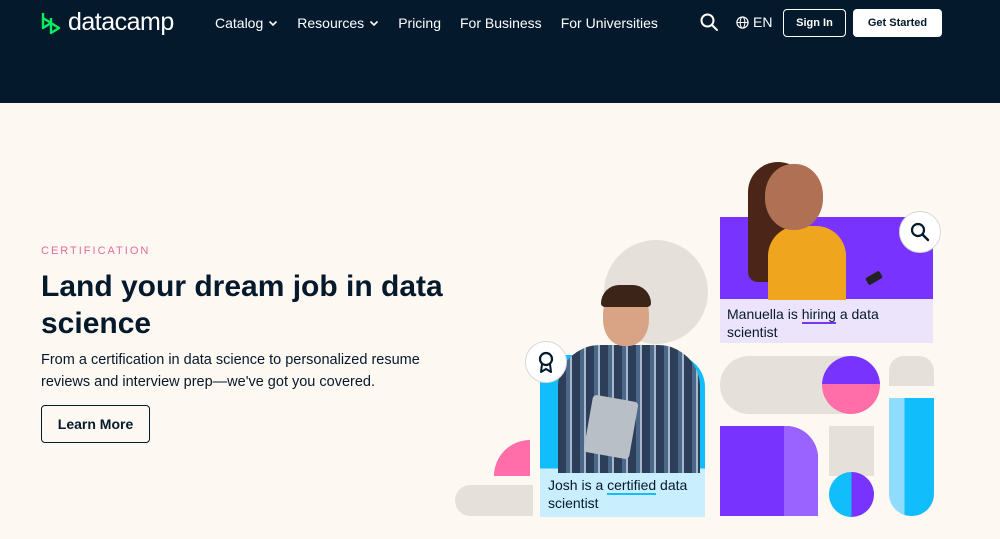 Image resolution: width=1000 pixels, height=539 pixels. I want to click on nav-for-business-label: For Business, so click(500, 23).